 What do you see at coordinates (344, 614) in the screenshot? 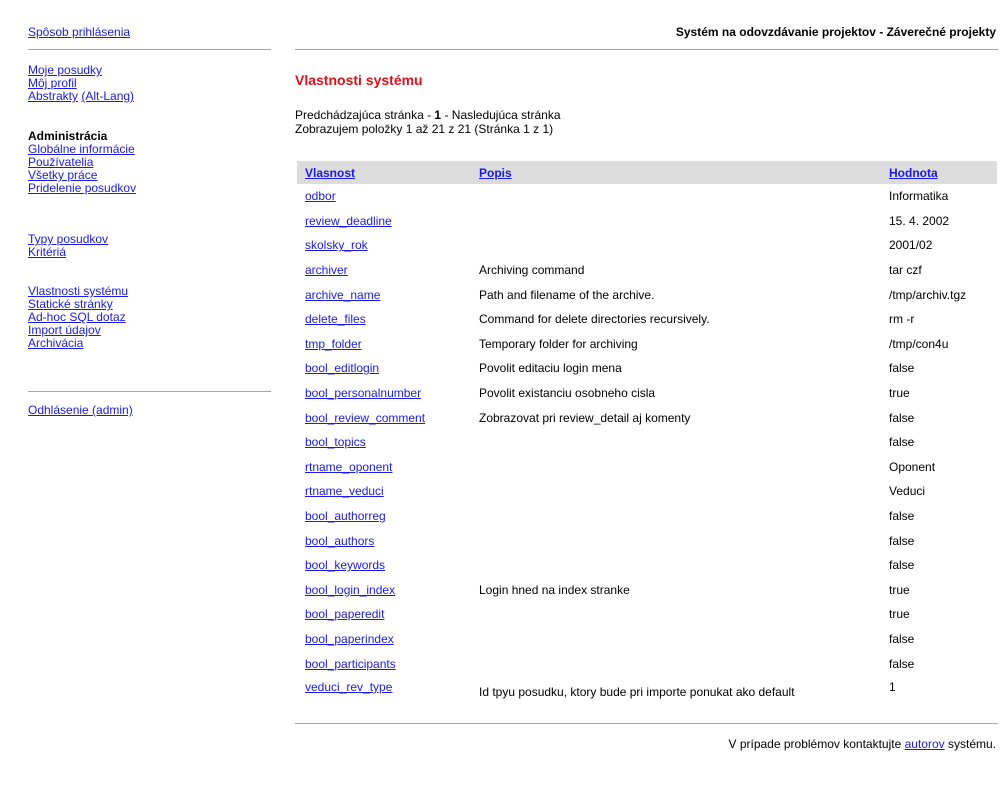
I see `property-name-link: bool_paperedit` at bounding box center [344, 614].